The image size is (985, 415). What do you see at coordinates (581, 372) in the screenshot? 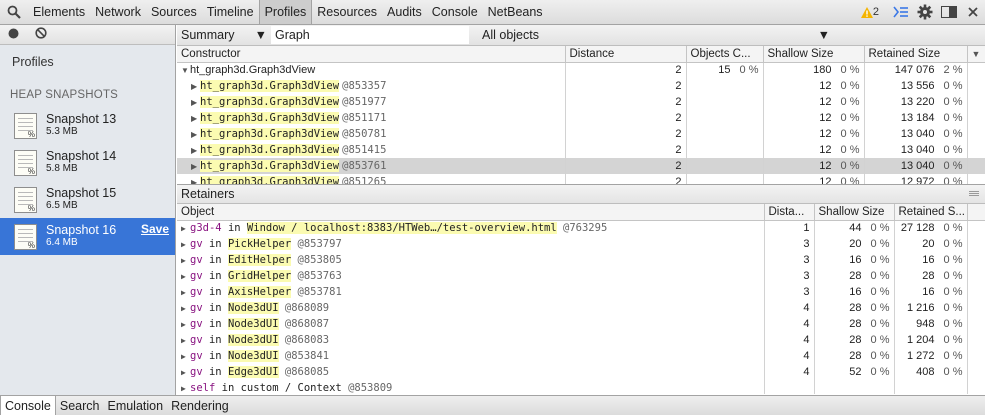
I see `retainer-row: ▶ gv in Edge3dUI @868085 4 52 0 % 408 0 %` at bounding box center [581, 372].